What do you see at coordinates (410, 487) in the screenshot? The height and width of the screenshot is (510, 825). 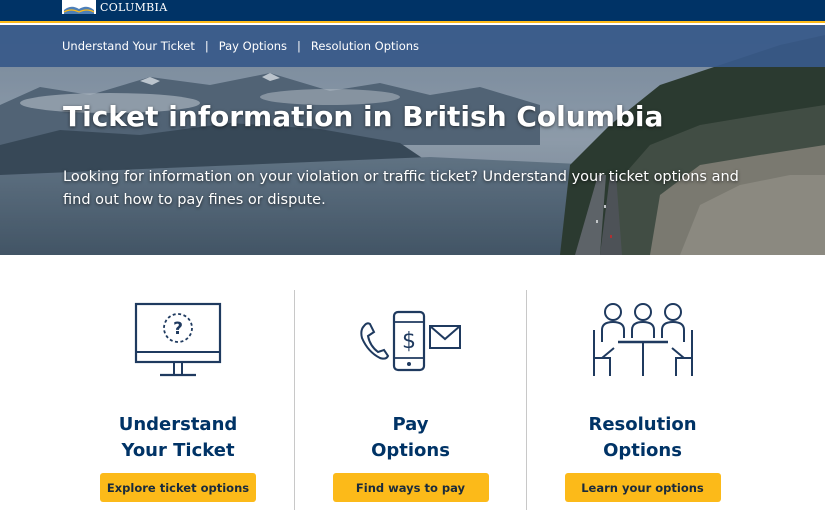 I see `find-ways-to-pay-button: Find ways to pay` at bounding box center [410, 487].